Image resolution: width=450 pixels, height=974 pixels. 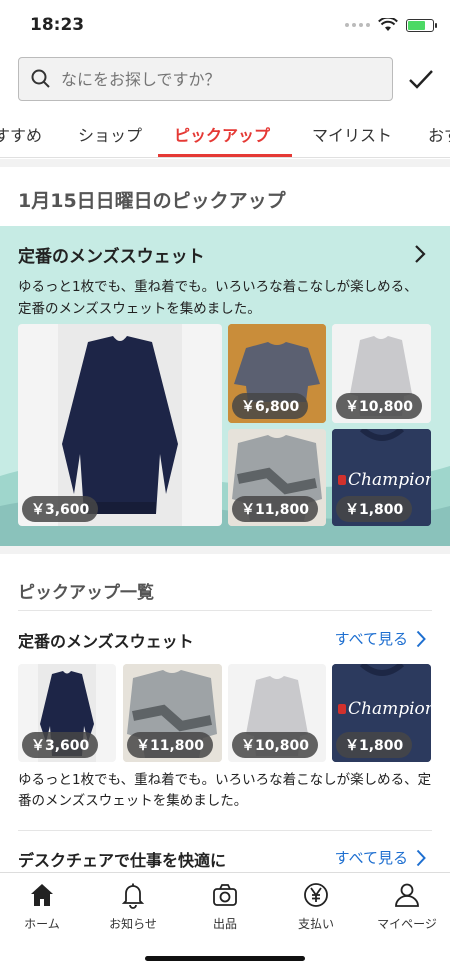 What do you see at coordinates (439, 134) in the screenshot?
I see `tab-more: おす` at bounding box center [439, 134].